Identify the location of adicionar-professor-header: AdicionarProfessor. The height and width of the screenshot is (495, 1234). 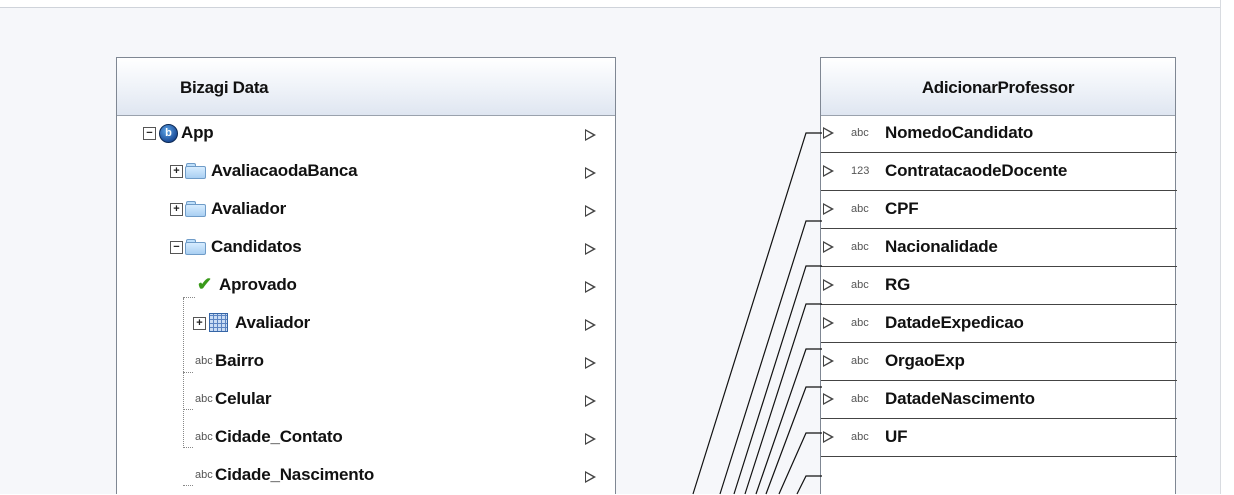
(998, 87).